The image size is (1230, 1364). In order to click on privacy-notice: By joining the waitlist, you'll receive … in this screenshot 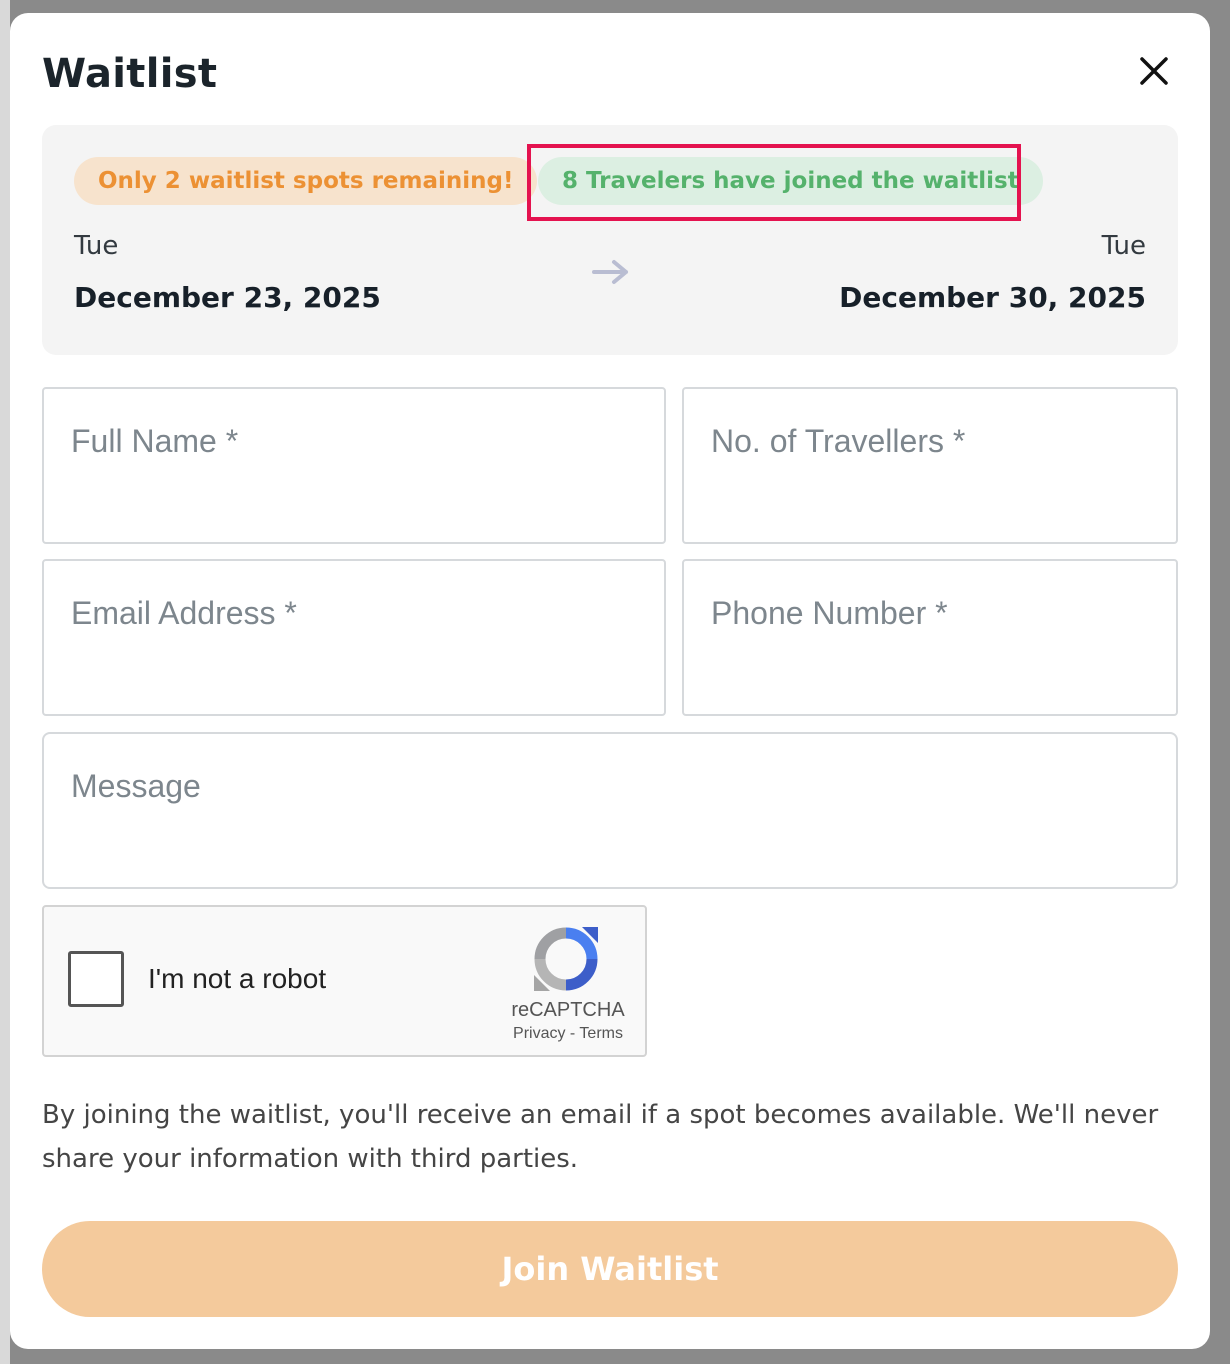, I will do `click(600, 1137)`.